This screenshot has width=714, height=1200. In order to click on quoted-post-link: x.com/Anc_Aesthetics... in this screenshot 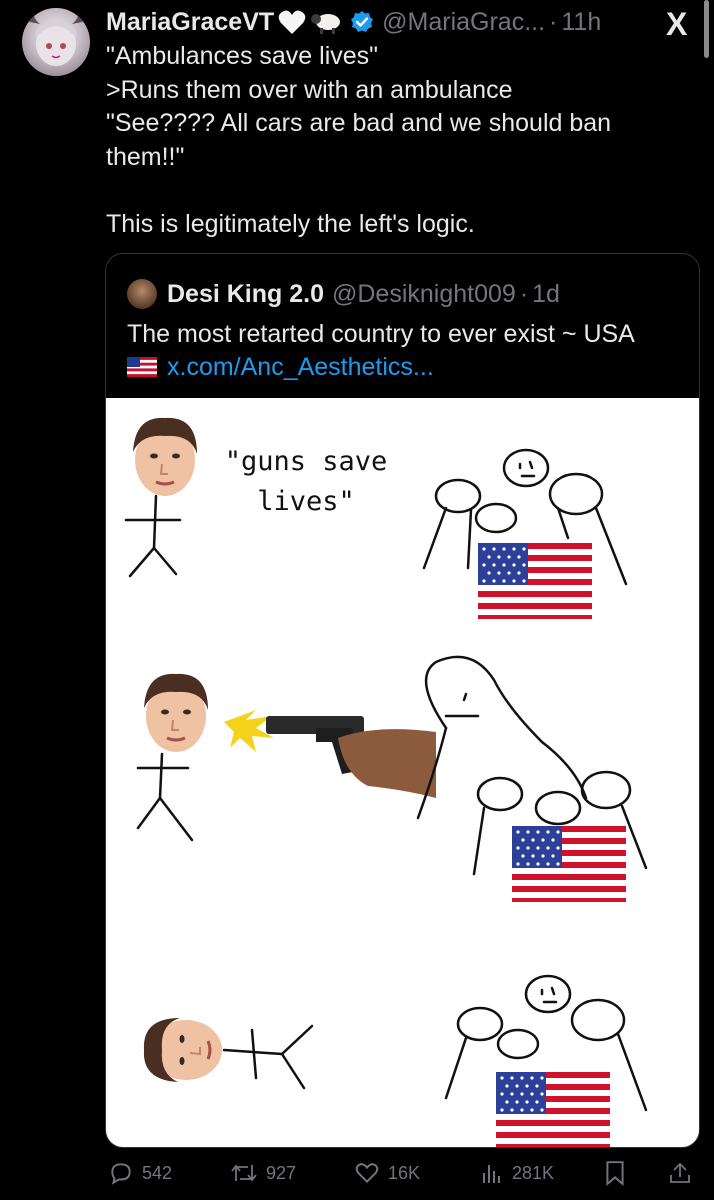, I will do `click(300, 367)`.